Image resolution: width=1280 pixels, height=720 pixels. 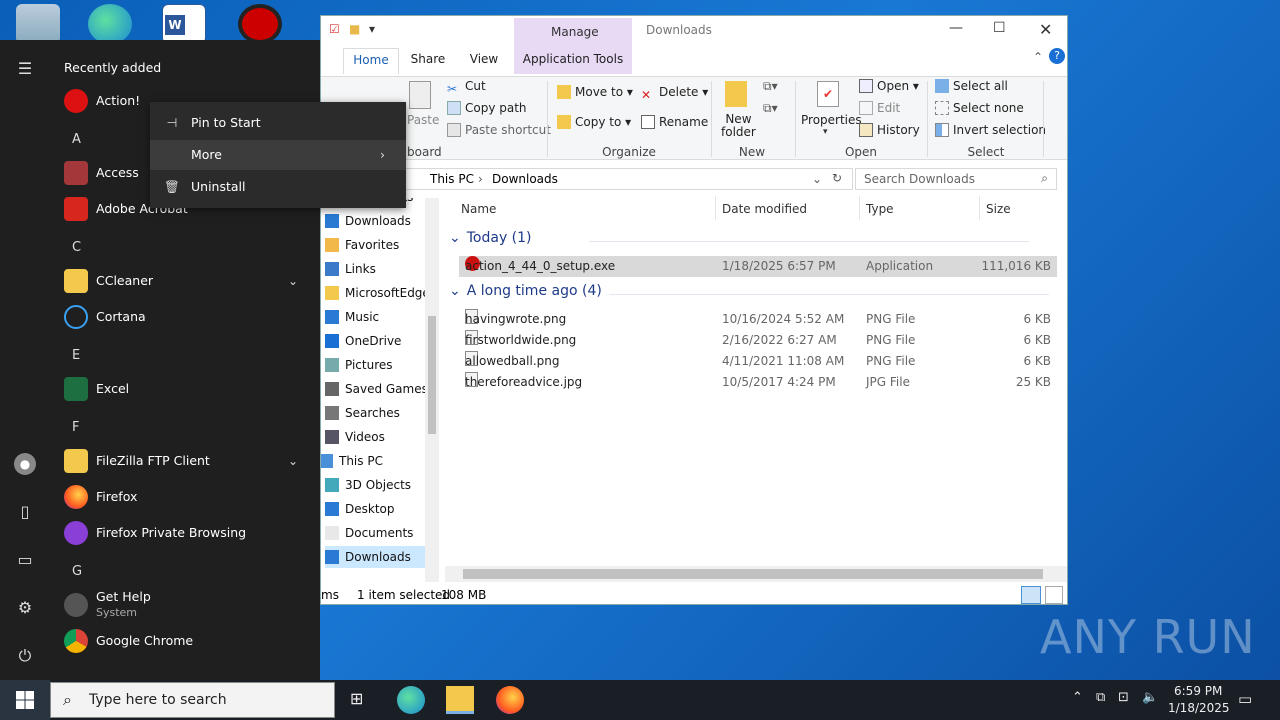 I want to click on properties-qa-icon: ☑, so click(x=334, y=29).